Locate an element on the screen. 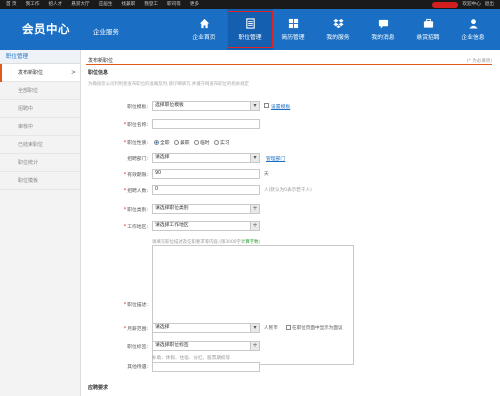 This screenshot has width=500, height=396. welfare-hint: 补助、休假、住宿、分红、股票期权等 is located at coordinates (191, 358).